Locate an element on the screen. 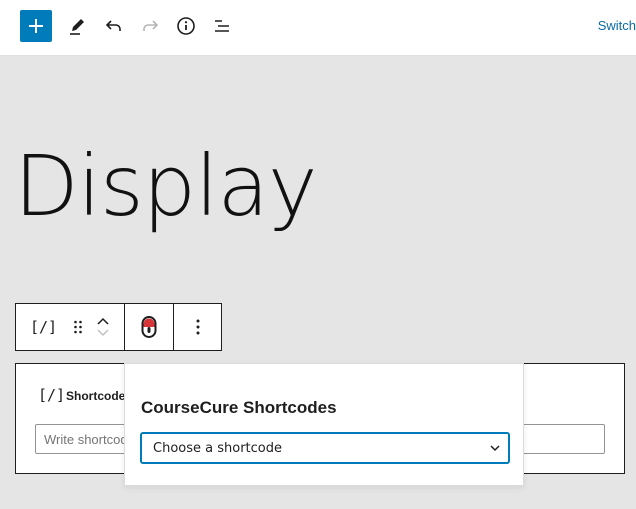  shortcode-select-value: Choose a shortcode is located at coordinates (217, 448).